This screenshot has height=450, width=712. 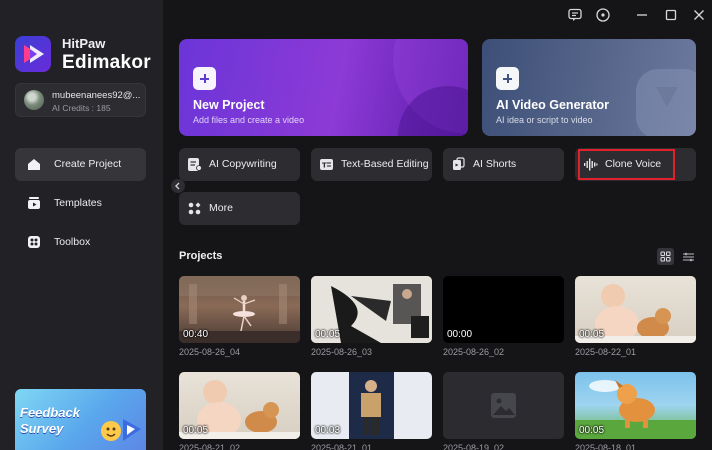 I want to click on grid-view-button, so click(x=665, y=256).